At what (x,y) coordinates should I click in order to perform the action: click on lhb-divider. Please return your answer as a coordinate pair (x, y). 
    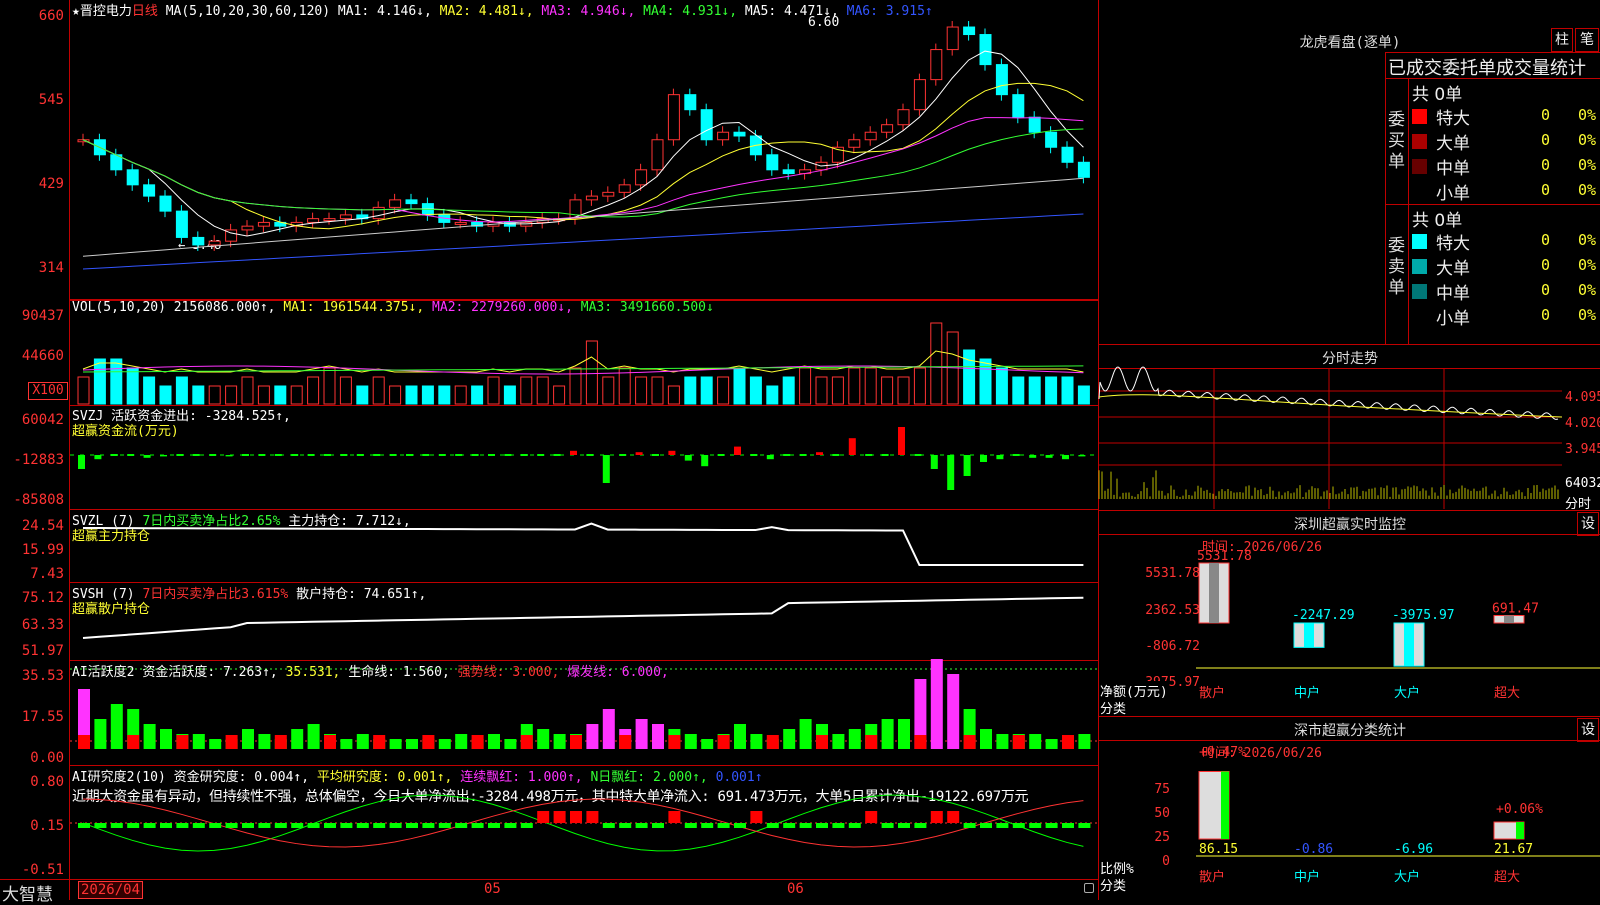
    Looking at the image, I should click on (1492, 52).